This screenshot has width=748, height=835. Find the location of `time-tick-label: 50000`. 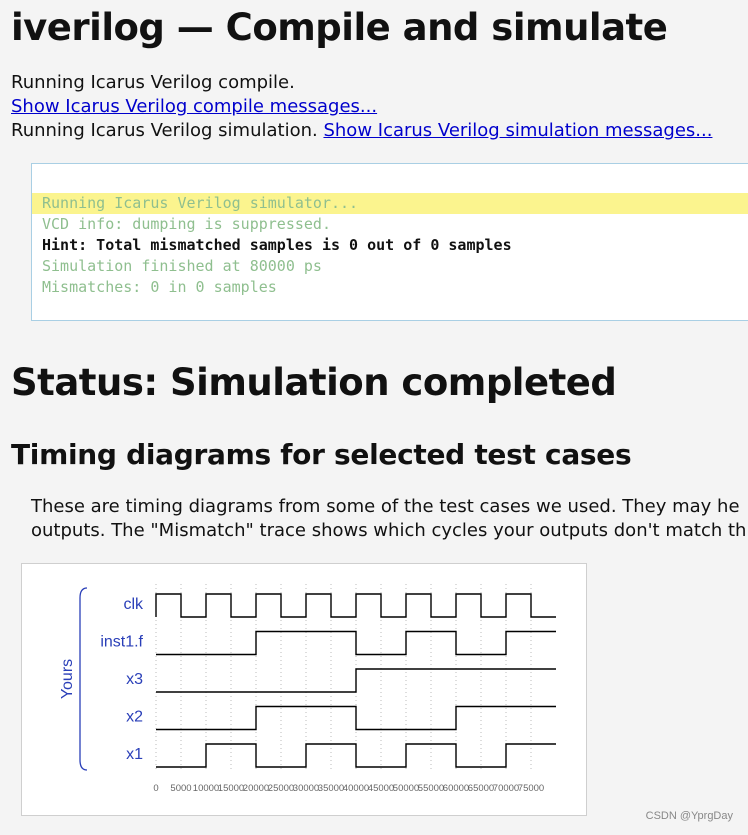

time-tick-label: 50000 is located at coordinates (406, 788).